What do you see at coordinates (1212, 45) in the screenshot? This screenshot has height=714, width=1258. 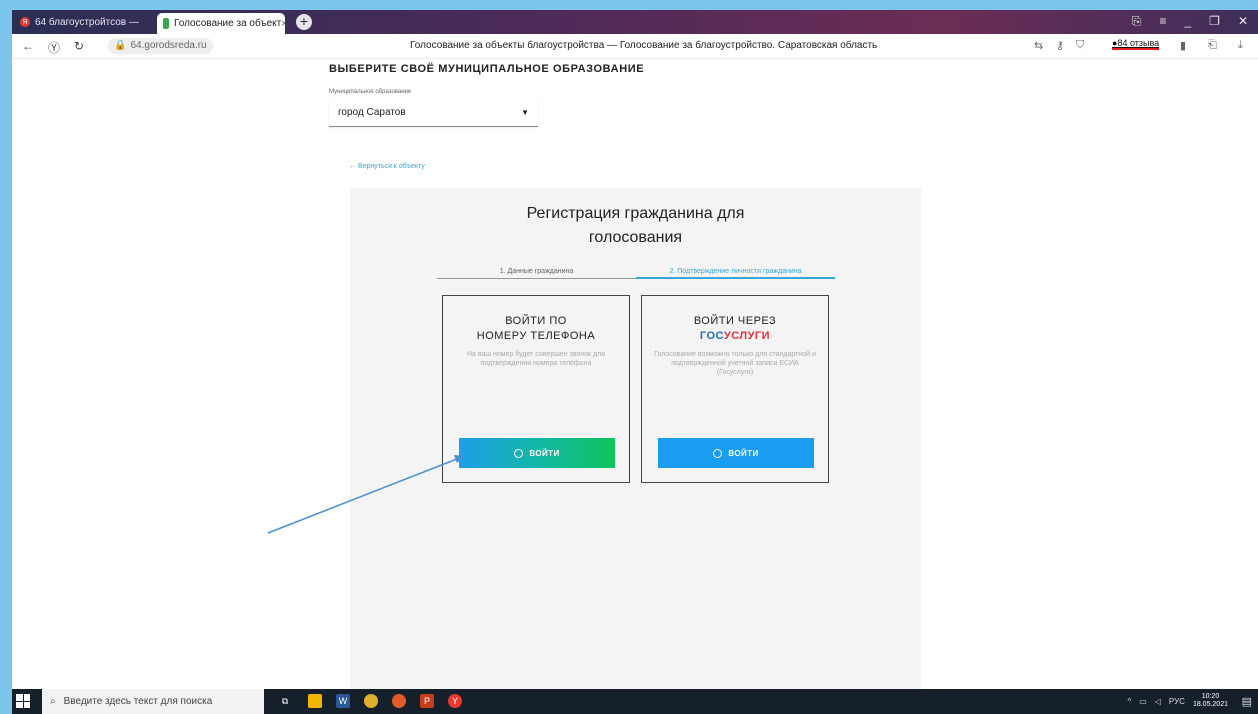 I see `collections-icon: ⎗` at bounding box center [1212, 45].